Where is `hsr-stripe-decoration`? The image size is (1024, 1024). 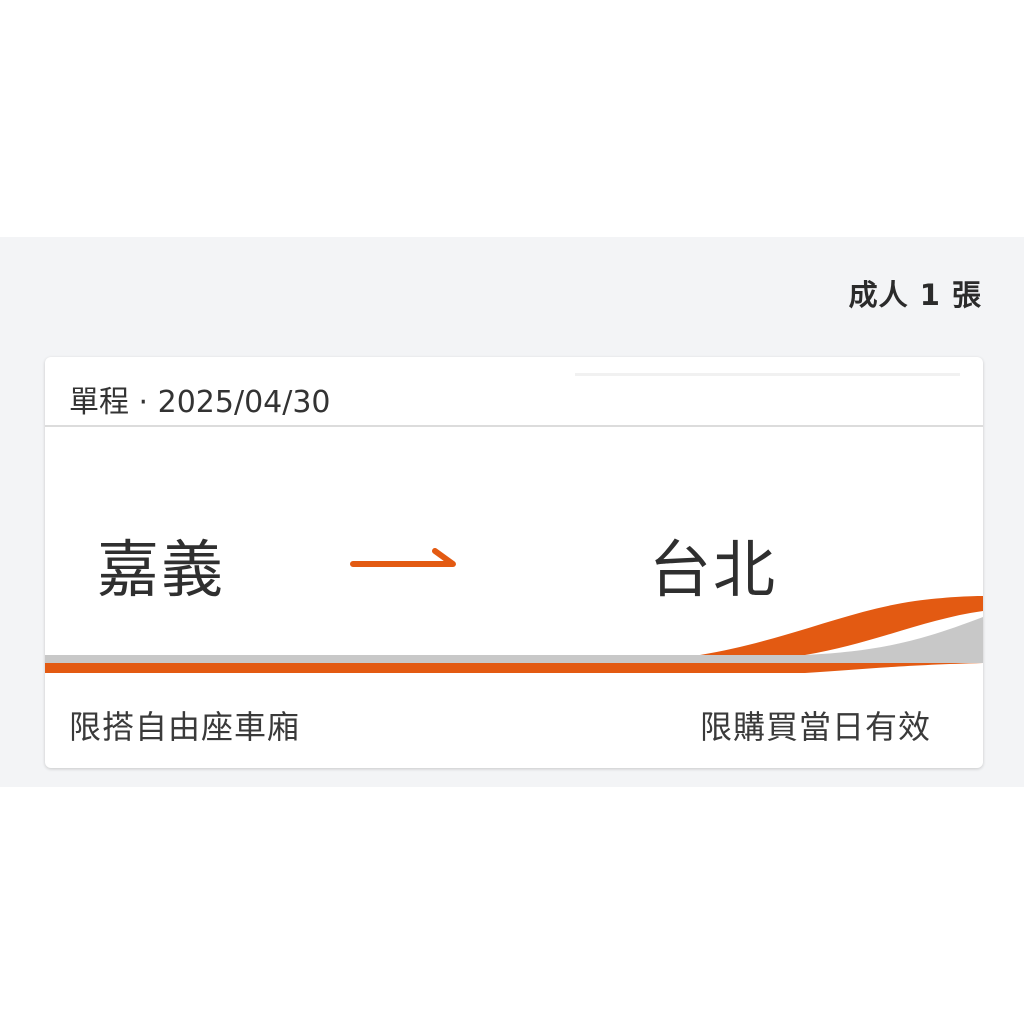
hsr-stripe-decoration is located at coordinates (514, 634).